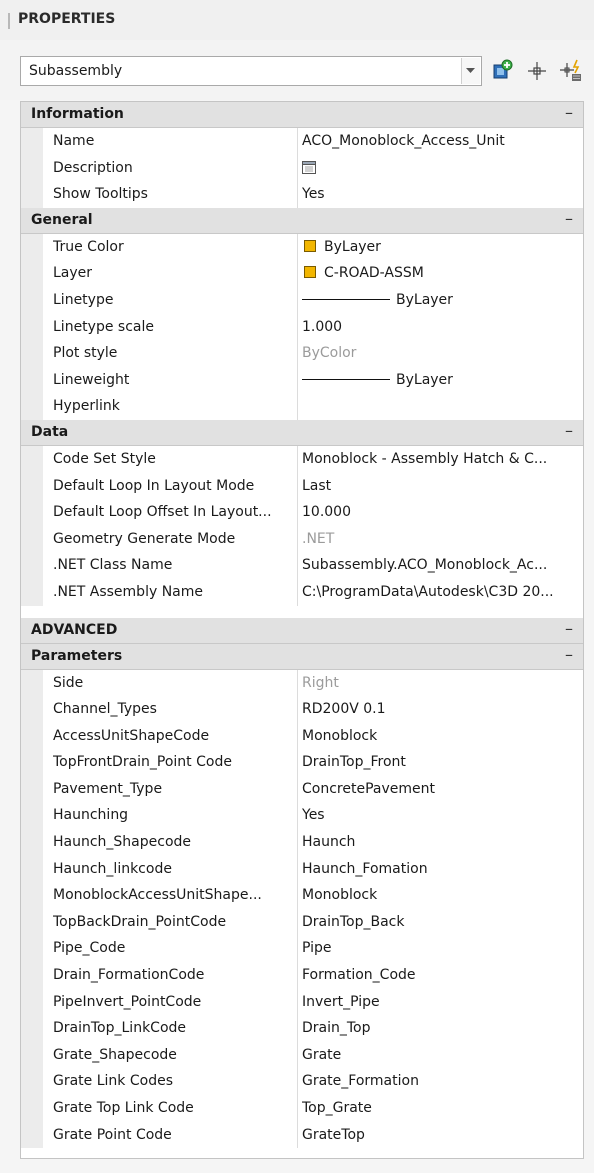 Image resolution: width=594 pixels, height=1173 pixels. Describe the element at coordinates (89, 948) in the screenshot. I see `parameter-label: Pipe_Code` at that location.